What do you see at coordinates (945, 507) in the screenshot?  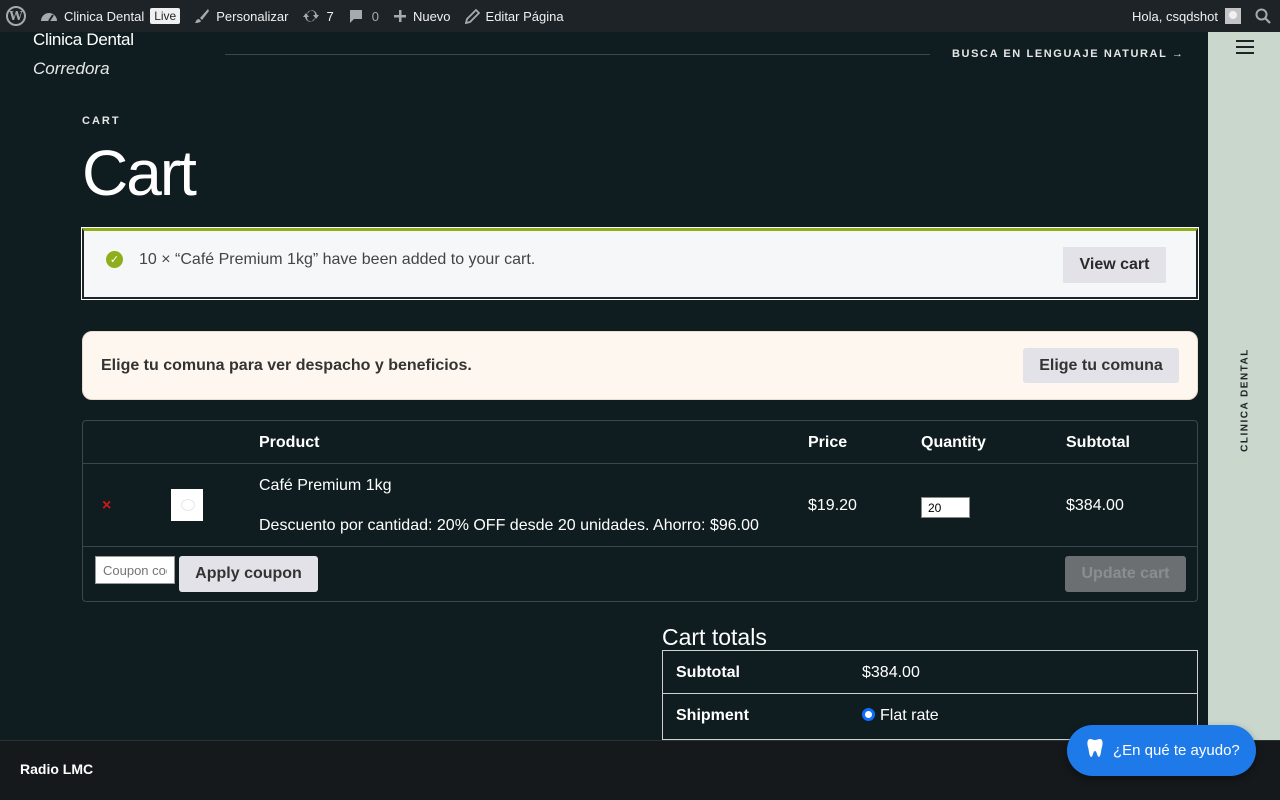 I see `quantity-input` at bounding box center [945, 507].